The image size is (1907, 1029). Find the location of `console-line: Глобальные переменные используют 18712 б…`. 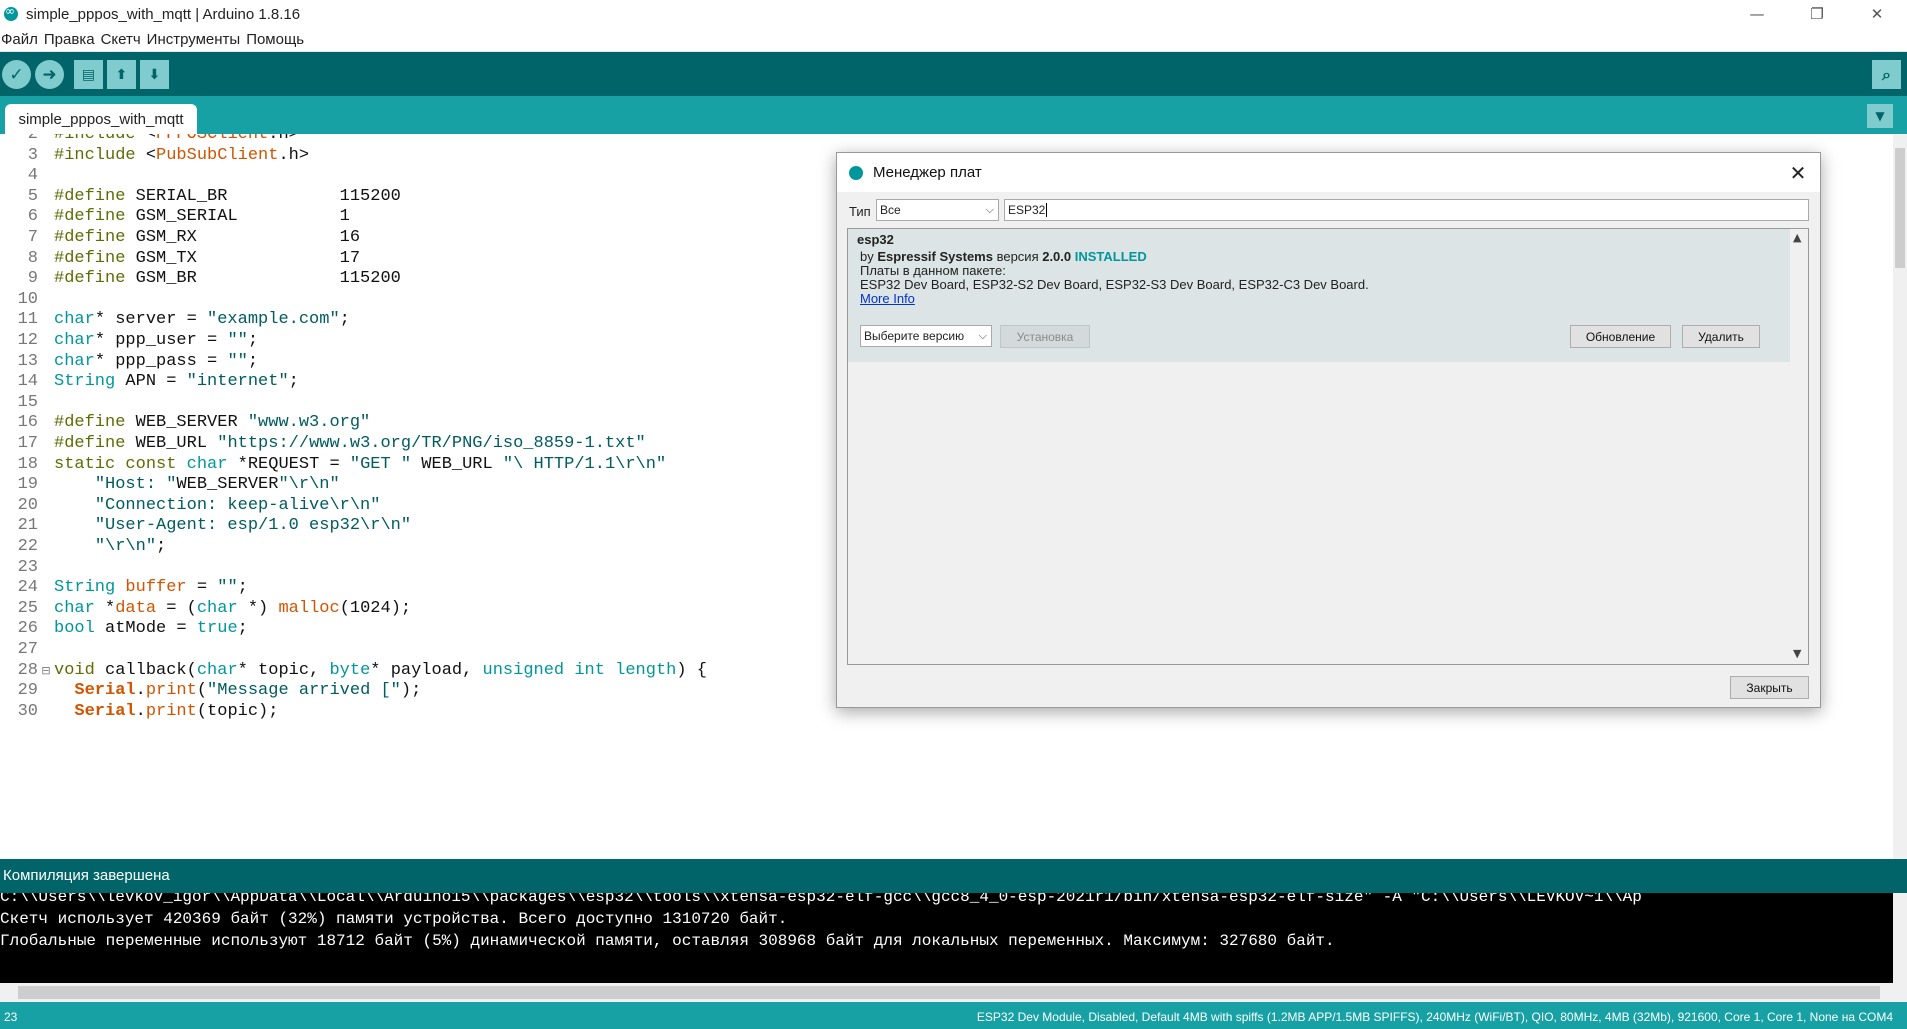

console-line: Глобальные переменные используют 18712 б… is located at coordinates (667, 941).